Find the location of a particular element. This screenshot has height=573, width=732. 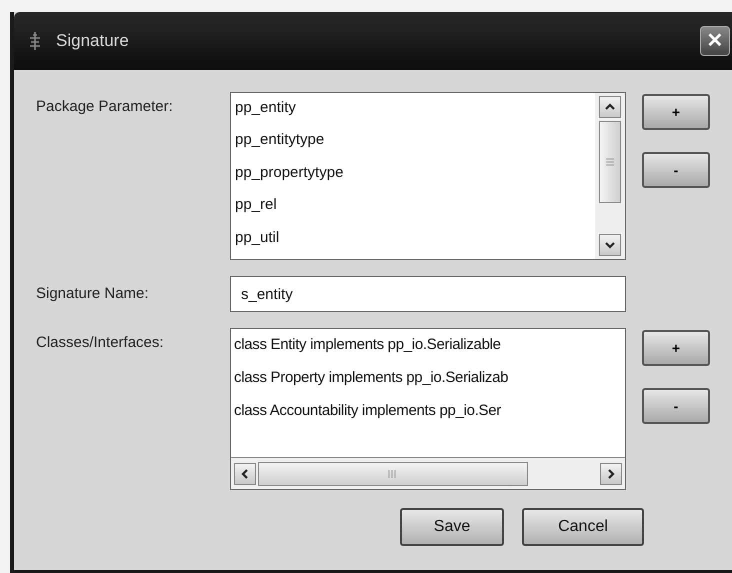

list-item: class Property implements pp_io.Serializab is located at coordinates (429, 383).